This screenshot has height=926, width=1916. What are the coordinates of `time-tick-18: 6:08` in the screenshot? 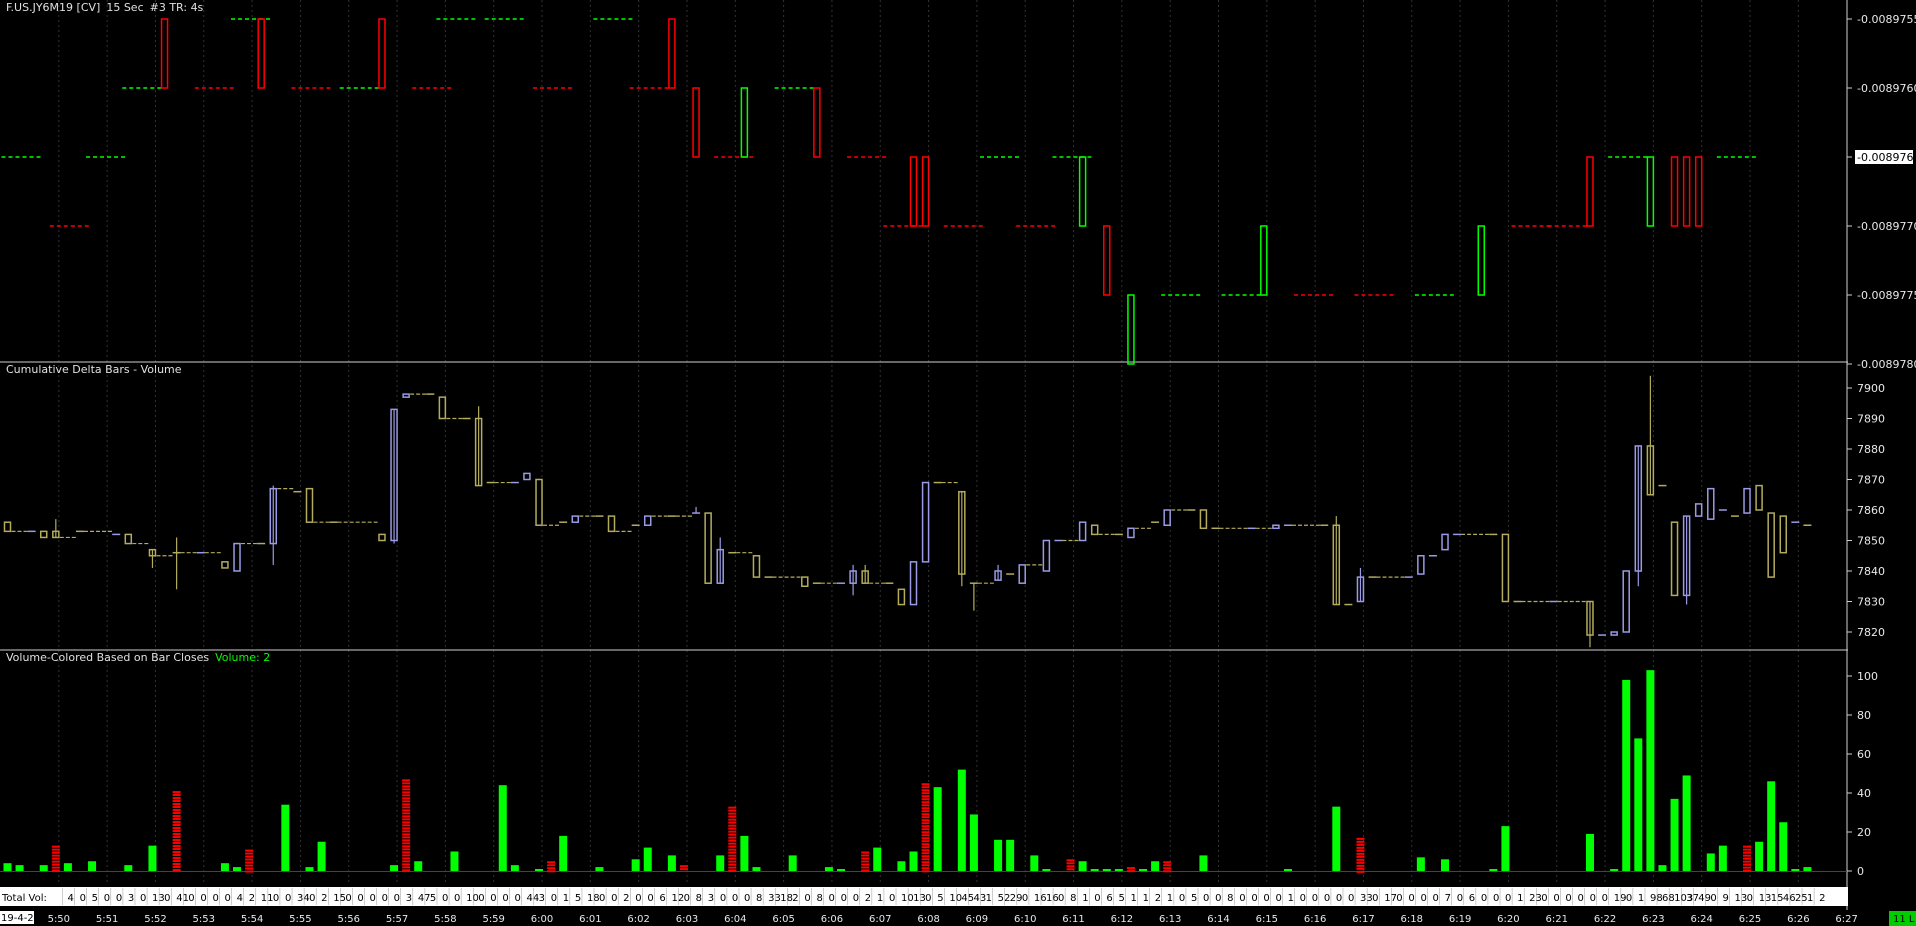 It's located at (928, 919).